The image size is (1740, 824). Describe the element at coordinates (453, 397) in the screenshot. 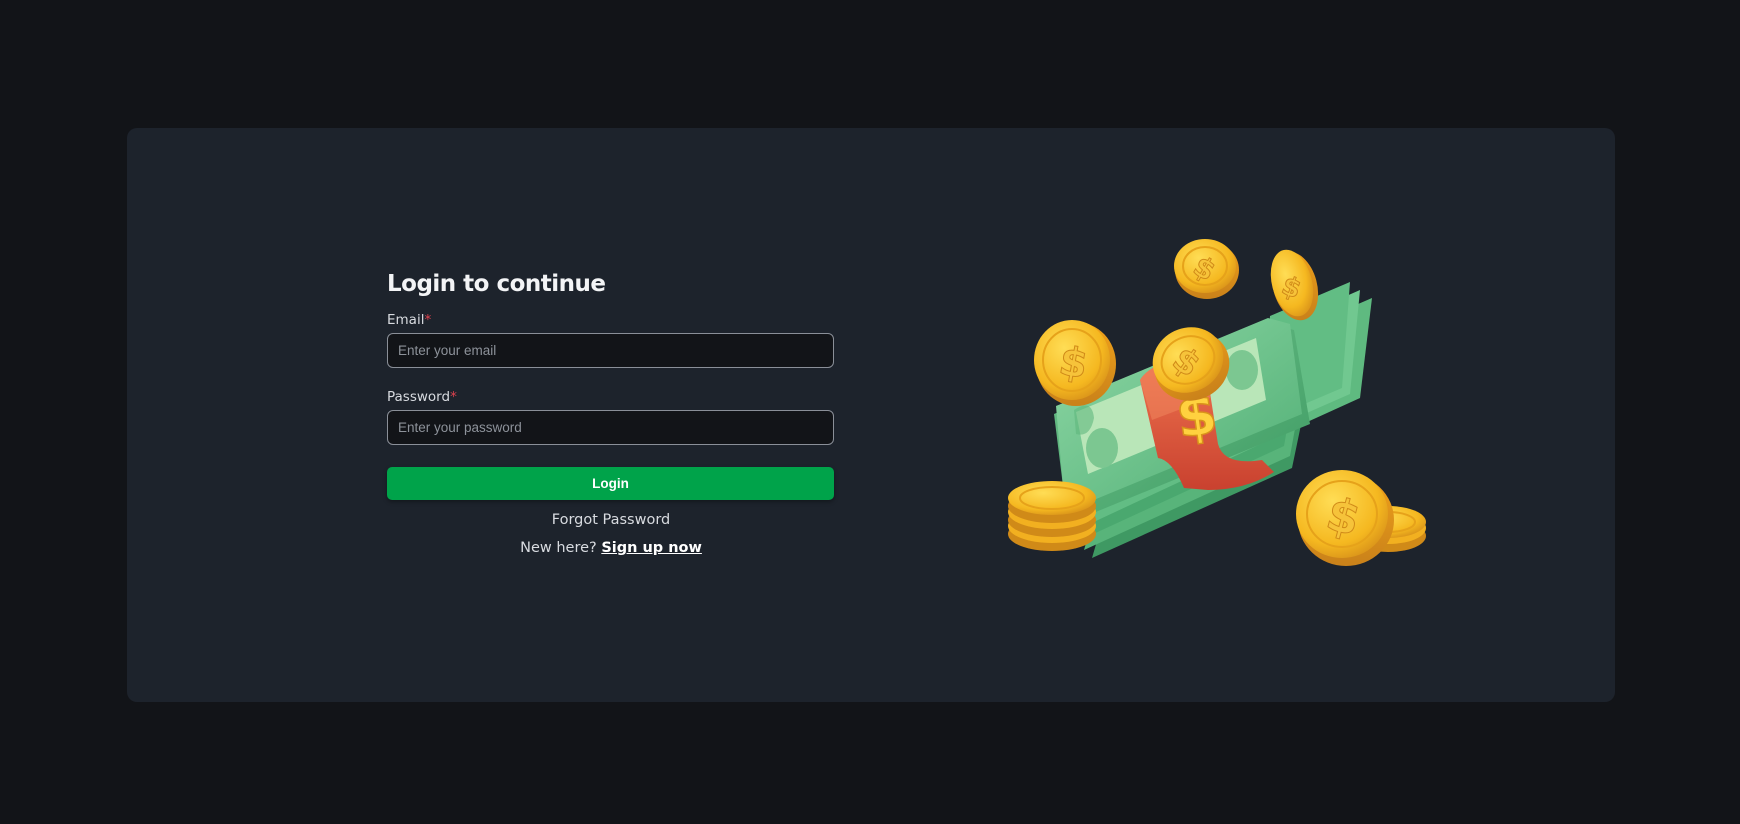

I see `password-required-mark: *` at that location.